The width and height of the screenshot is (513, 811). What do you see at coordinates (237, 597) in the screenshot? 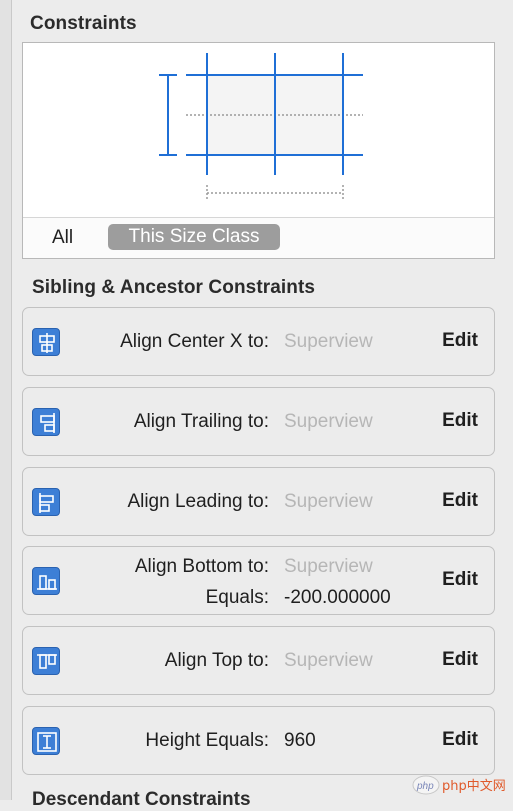
I see `row-label-equals: Equals:` at bounding box center [237, 597].